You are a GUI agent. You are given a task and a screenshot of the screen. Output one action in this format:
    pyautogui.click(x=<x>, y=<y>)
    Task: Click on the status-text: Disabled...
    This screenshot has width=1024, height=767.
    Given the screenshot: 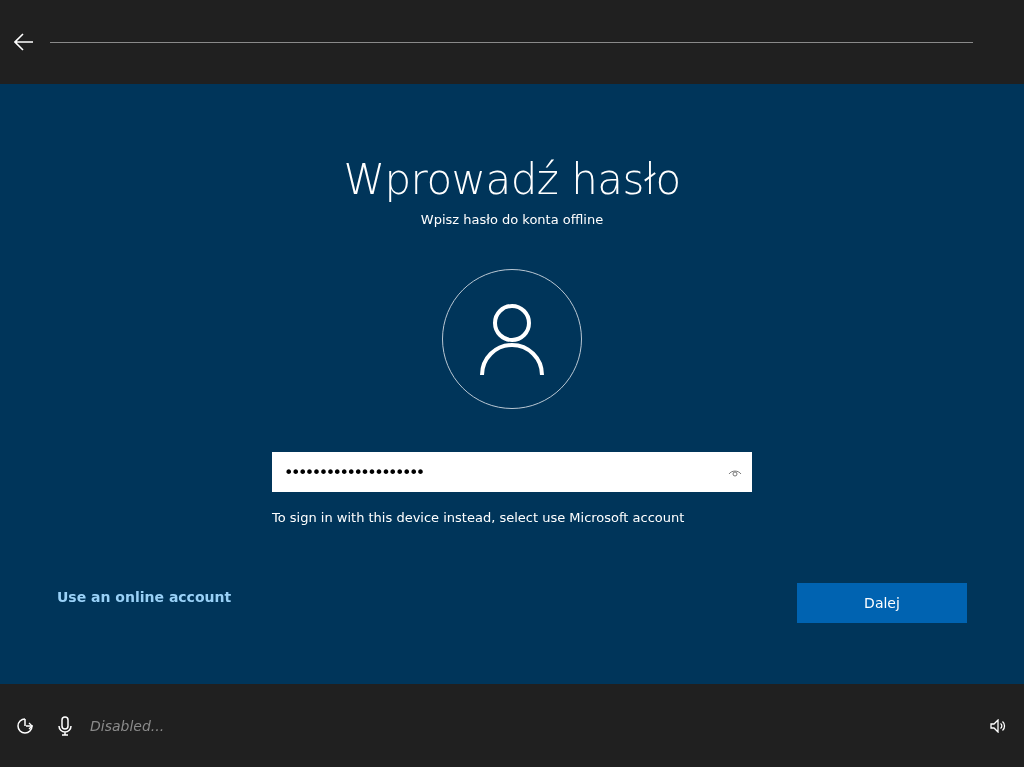 What is the action you would take?
    pyautogui.click(x=127, y=725)
    